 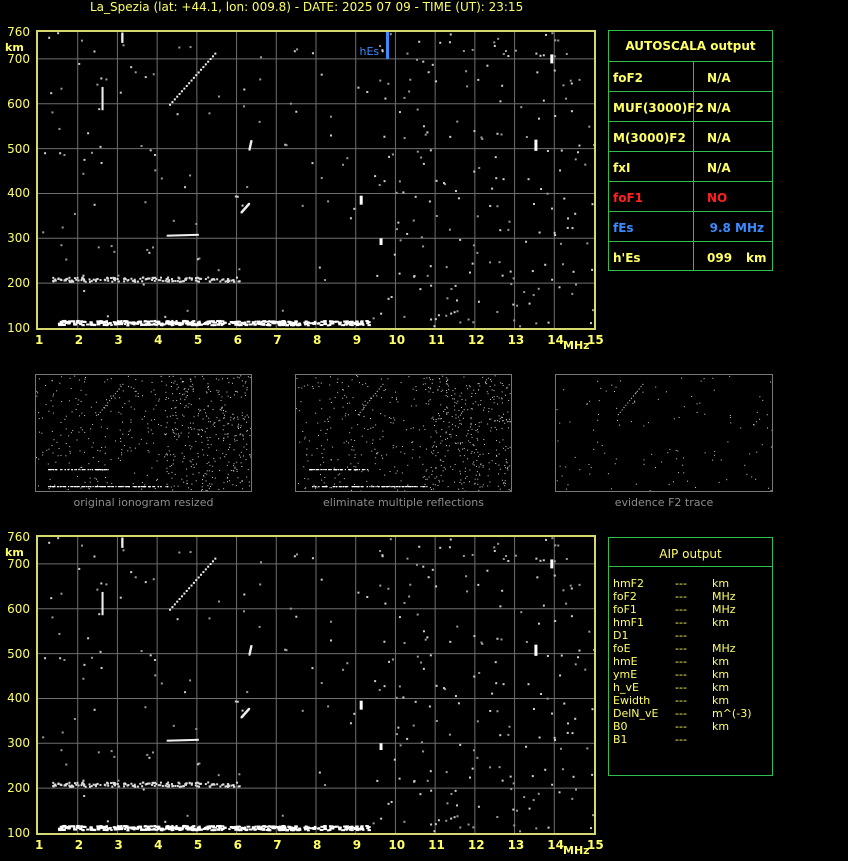 What do you see at coordinates (79, 340) in the screenshot?
I see `x-tick-label: 2` at bounding box center [79, 340].